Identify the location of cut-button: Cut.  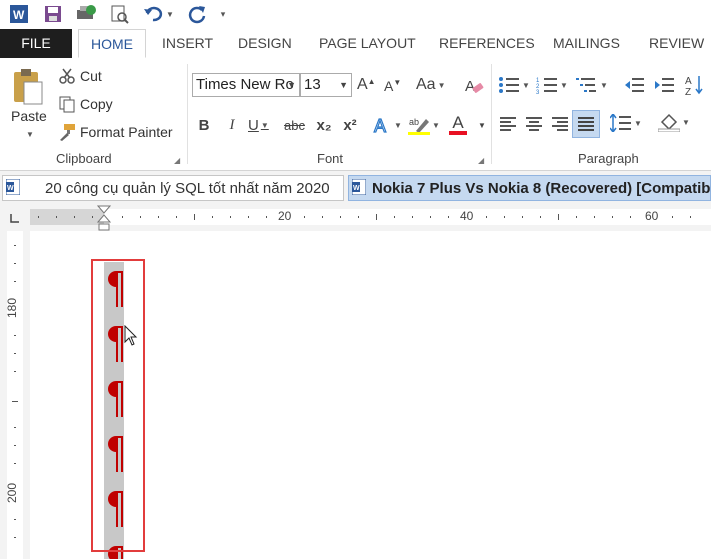
(91, 76).